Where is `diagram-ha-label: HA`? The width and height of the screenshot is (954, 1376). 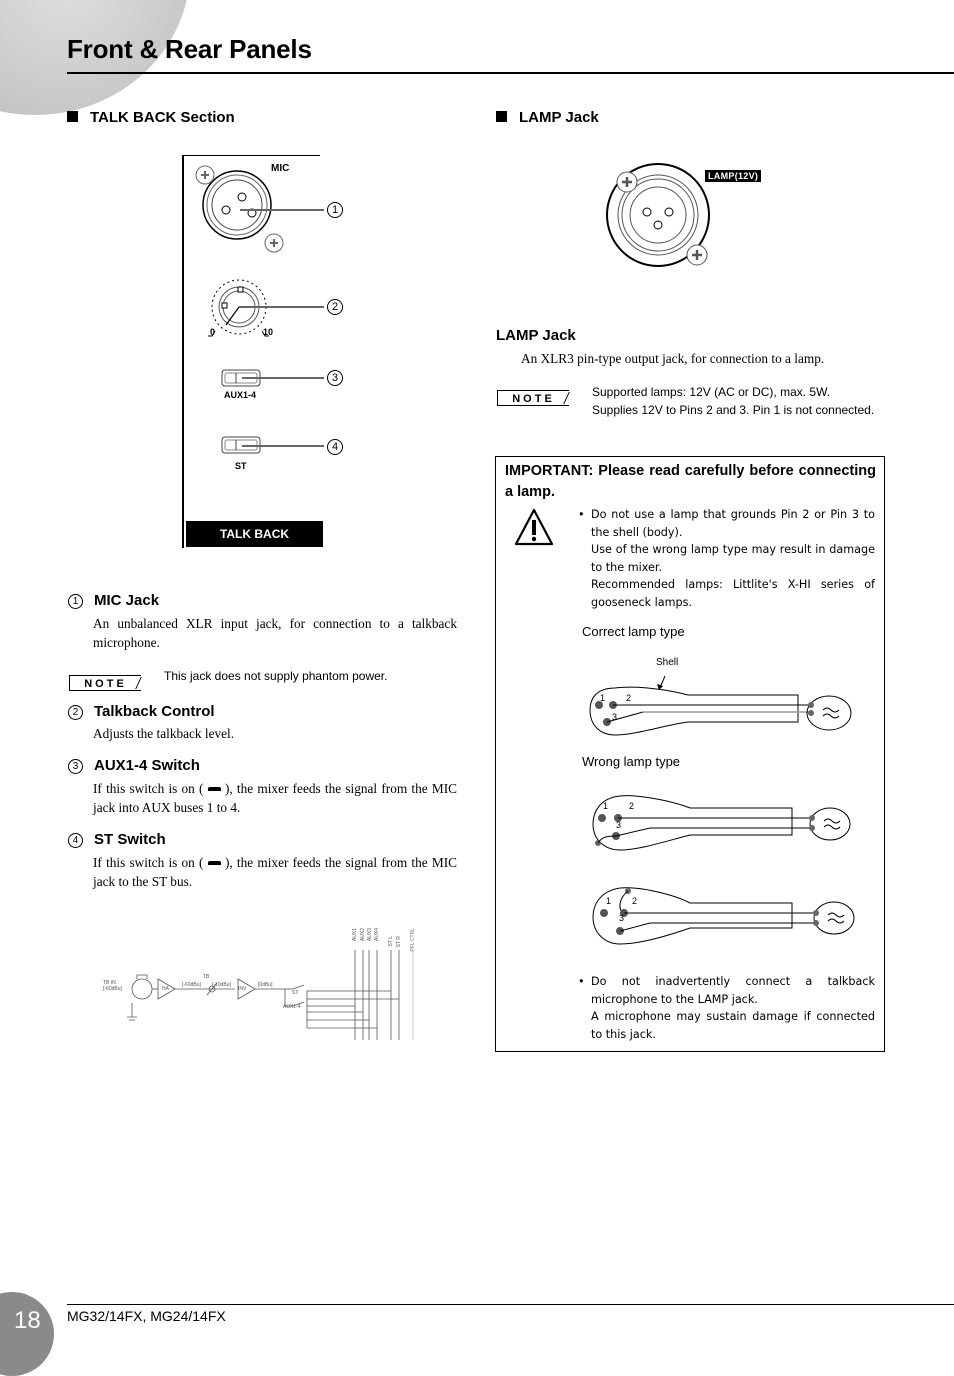 diagram-ha-label: HA is located at coordinates (165, 989).